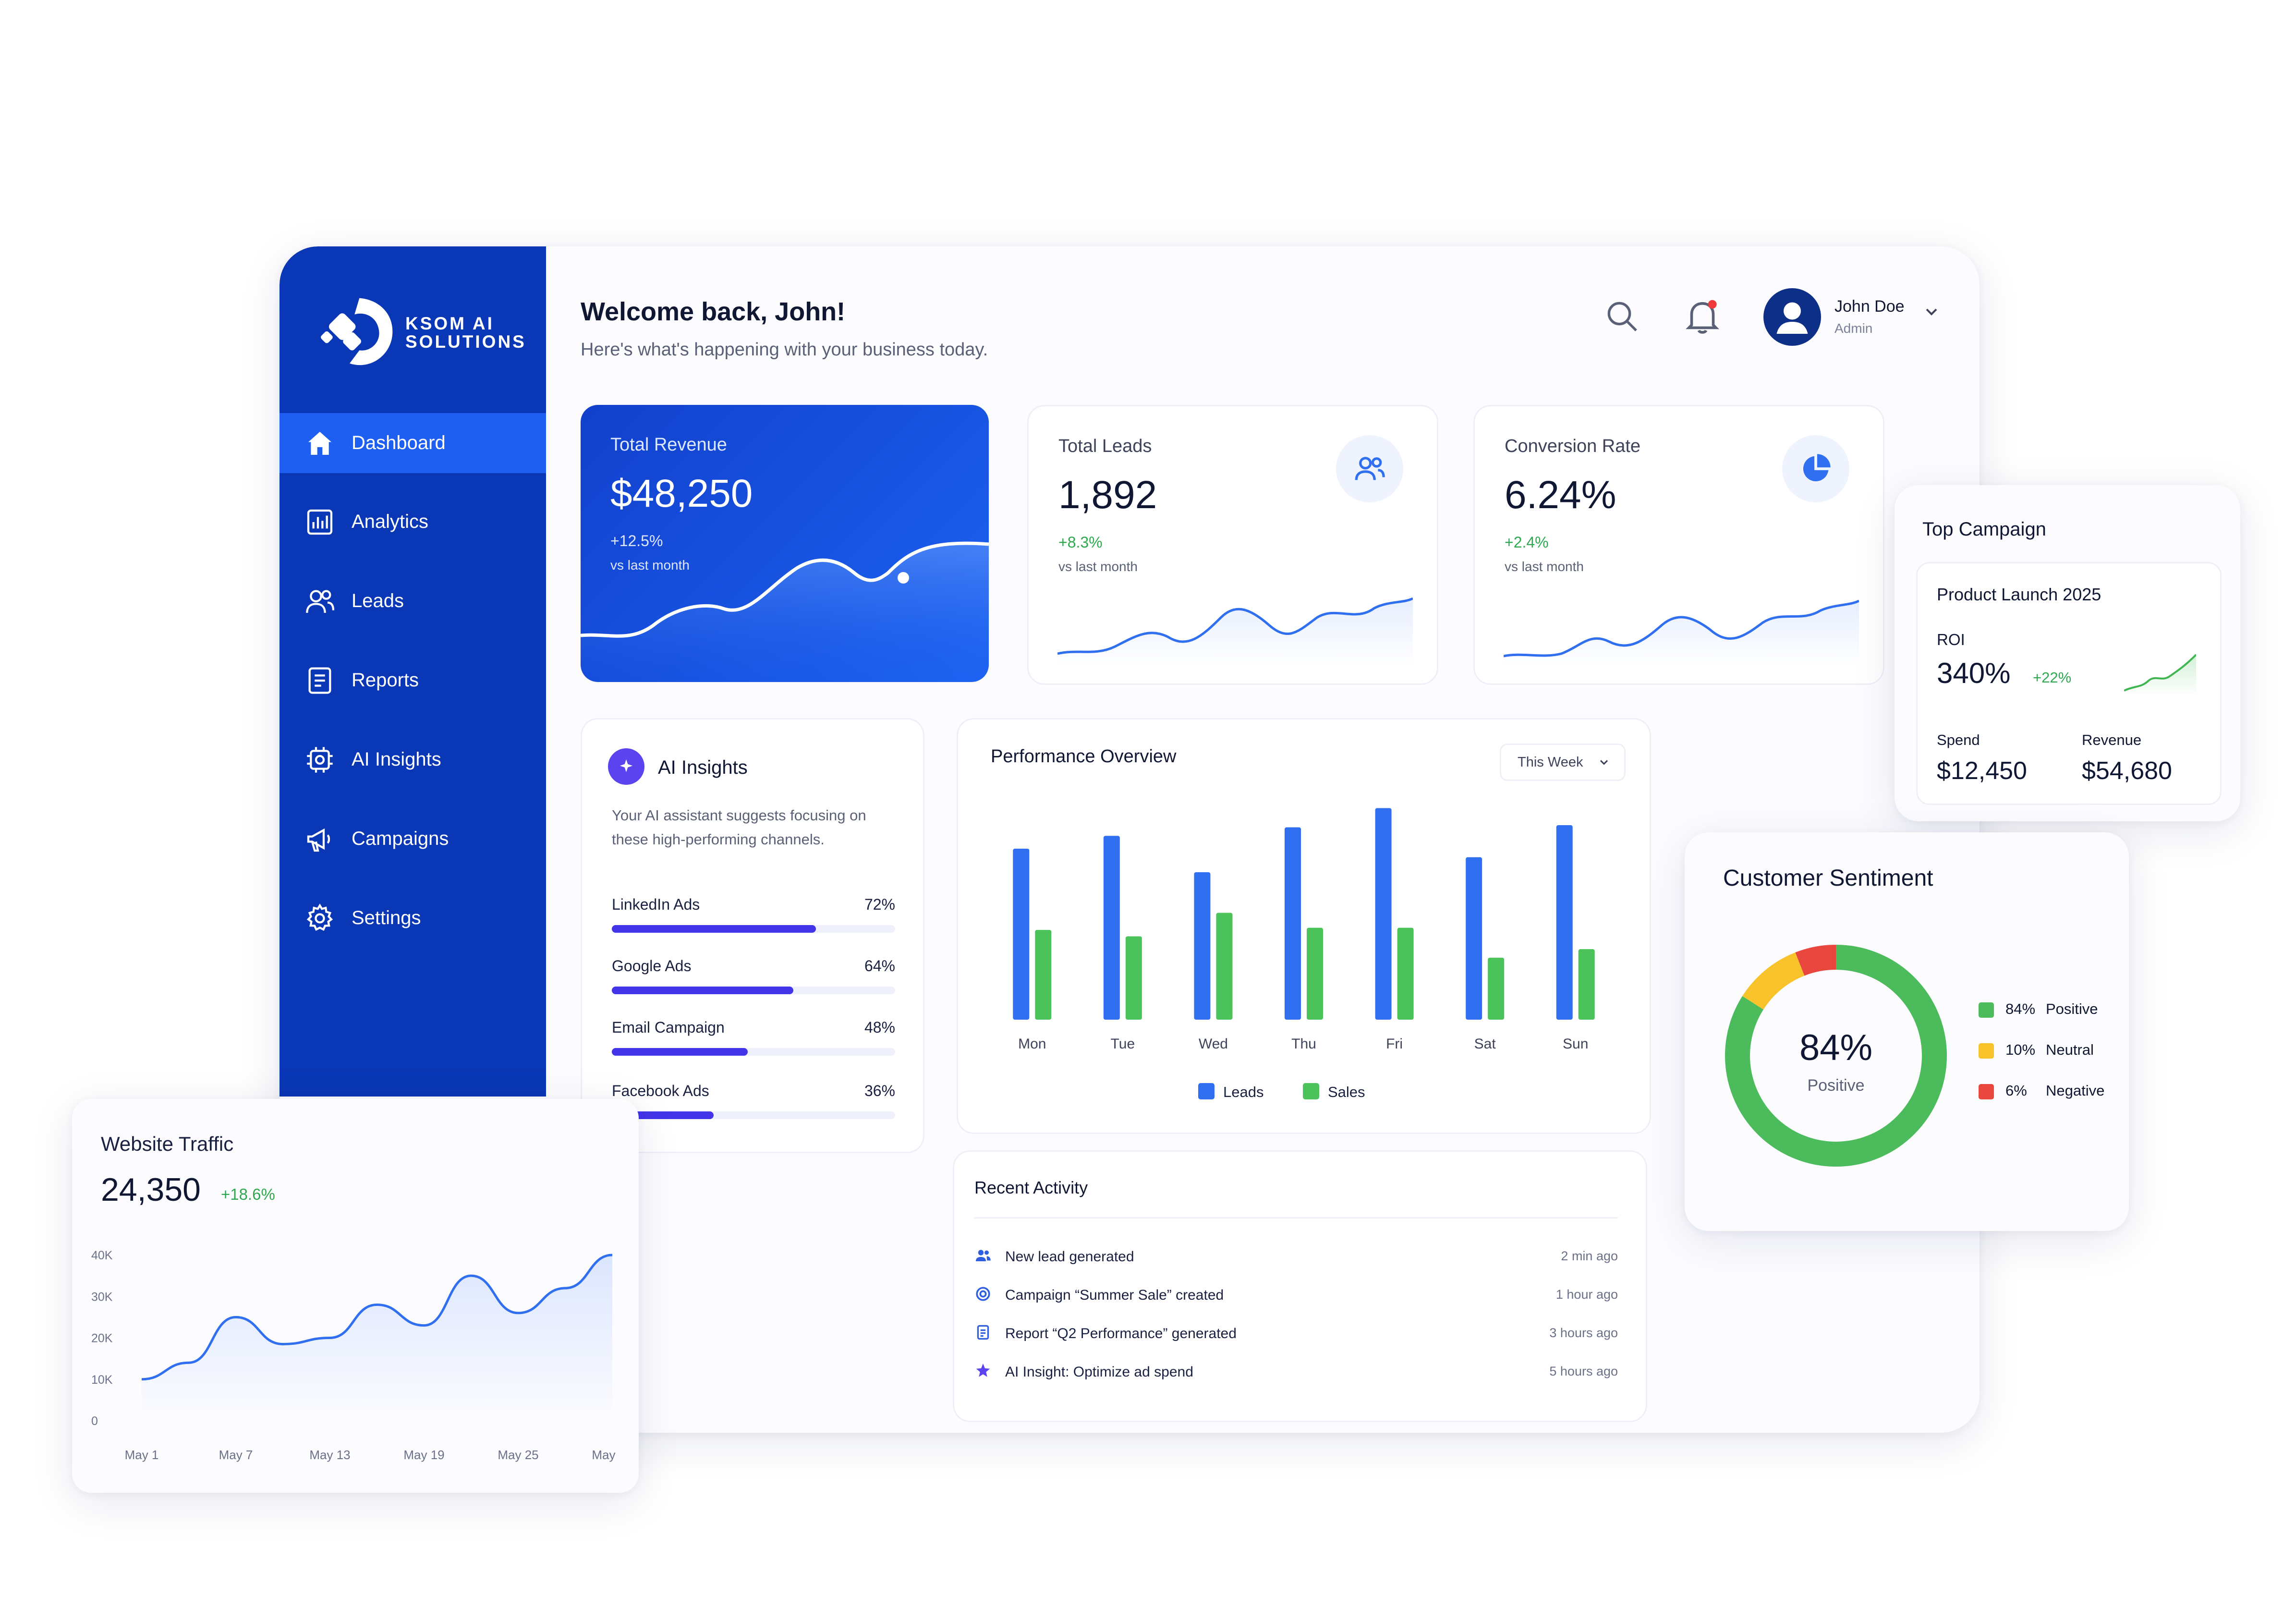 The width and height of the screenshot is (2296, 1621). What do you see at coordinates (1213, 1044) in the screenshot?
I see `x-tick-label: Wed` at bounding box center [1213, 1044].